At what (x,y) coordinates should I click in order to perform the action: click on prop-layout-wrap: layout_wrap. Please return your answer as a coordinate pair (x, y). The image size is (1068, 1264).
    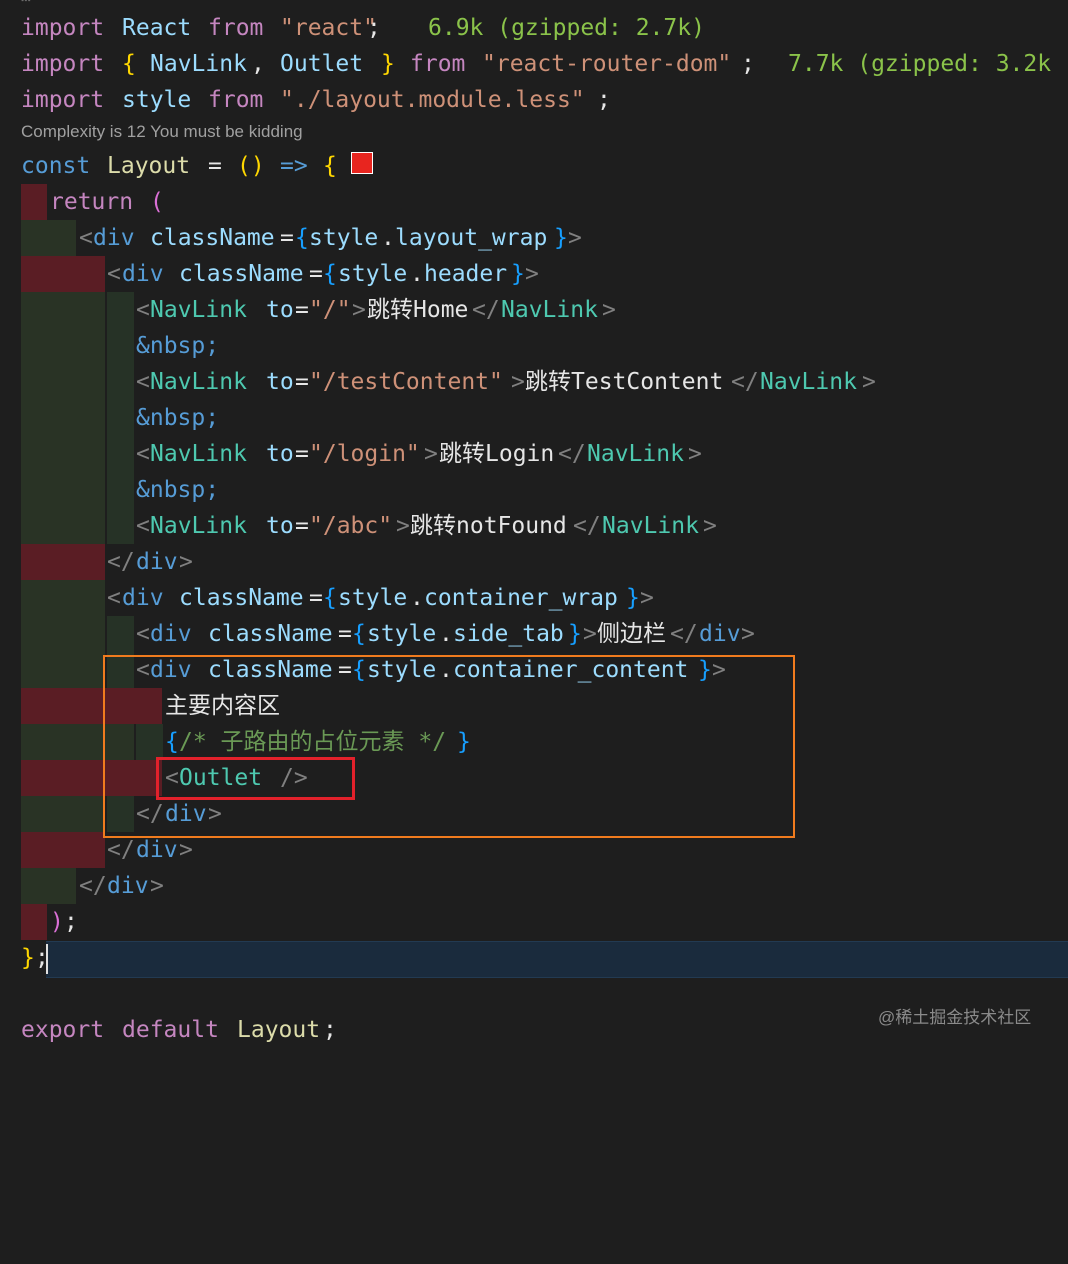
    Looking at the image, I should click on (471, 238).